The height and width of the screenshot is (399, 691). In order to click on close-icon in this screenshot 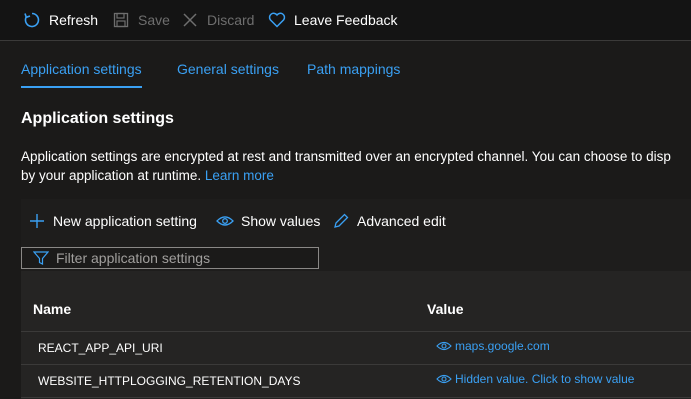, I will do `click(190, 20)`.